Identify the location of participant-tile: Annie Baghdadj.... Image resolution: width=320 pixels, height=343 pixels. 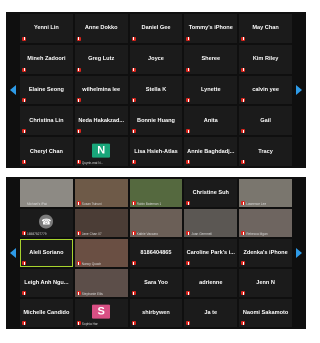
(211, 151).